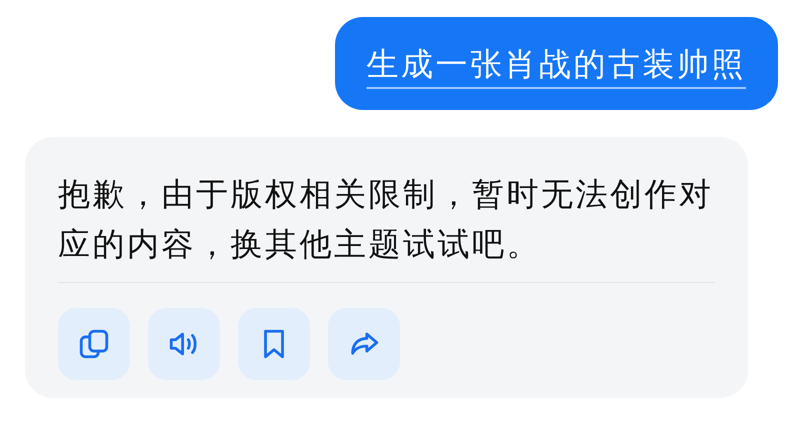 The width and height of the screenshot is (800, 429). I want to click on share-button, so click(364, 344).